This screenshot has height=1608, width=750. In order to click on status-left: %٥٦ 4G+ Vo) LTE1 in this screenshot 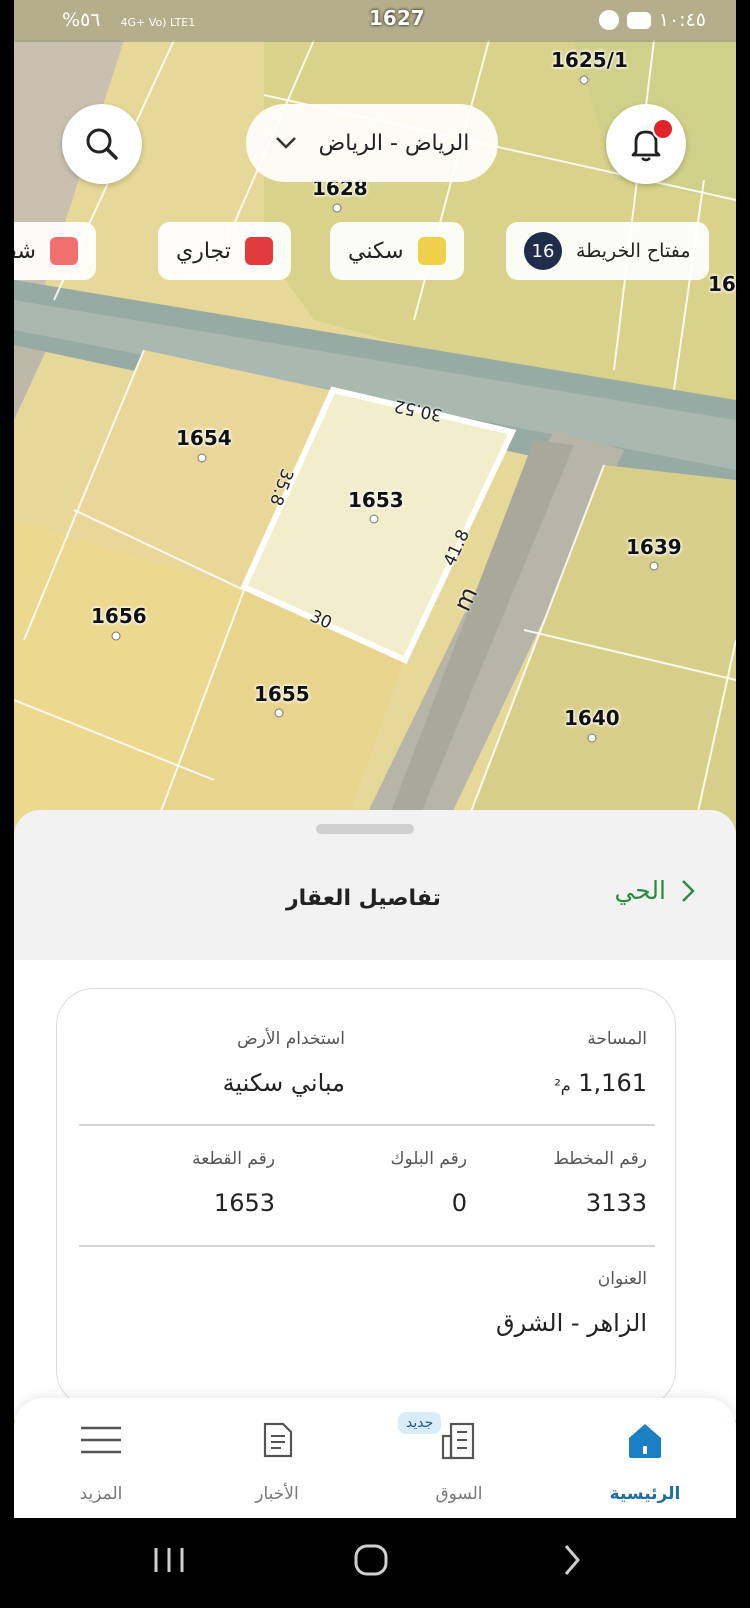, I will do `click(128, 20)`.